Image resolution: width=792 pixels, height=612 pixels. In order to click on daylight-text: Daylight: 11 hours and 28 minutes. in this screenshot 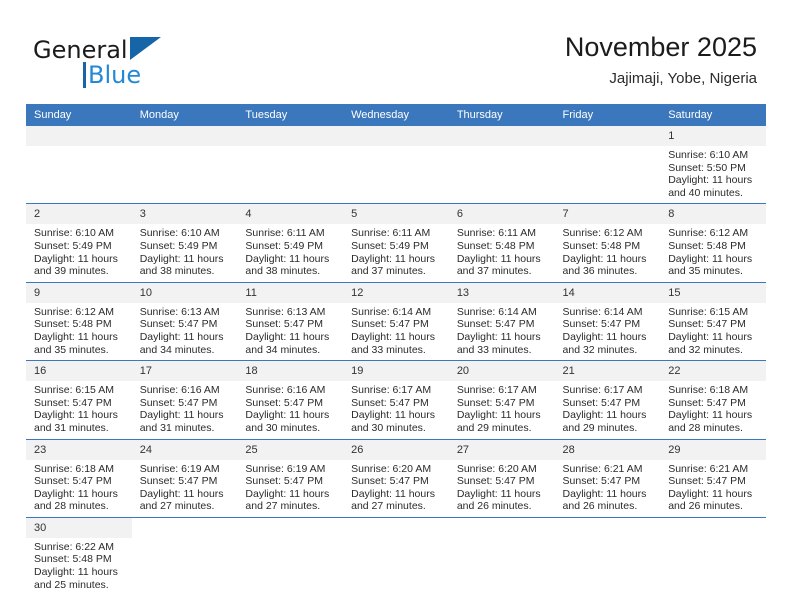, I will do `click(710, 421)`.